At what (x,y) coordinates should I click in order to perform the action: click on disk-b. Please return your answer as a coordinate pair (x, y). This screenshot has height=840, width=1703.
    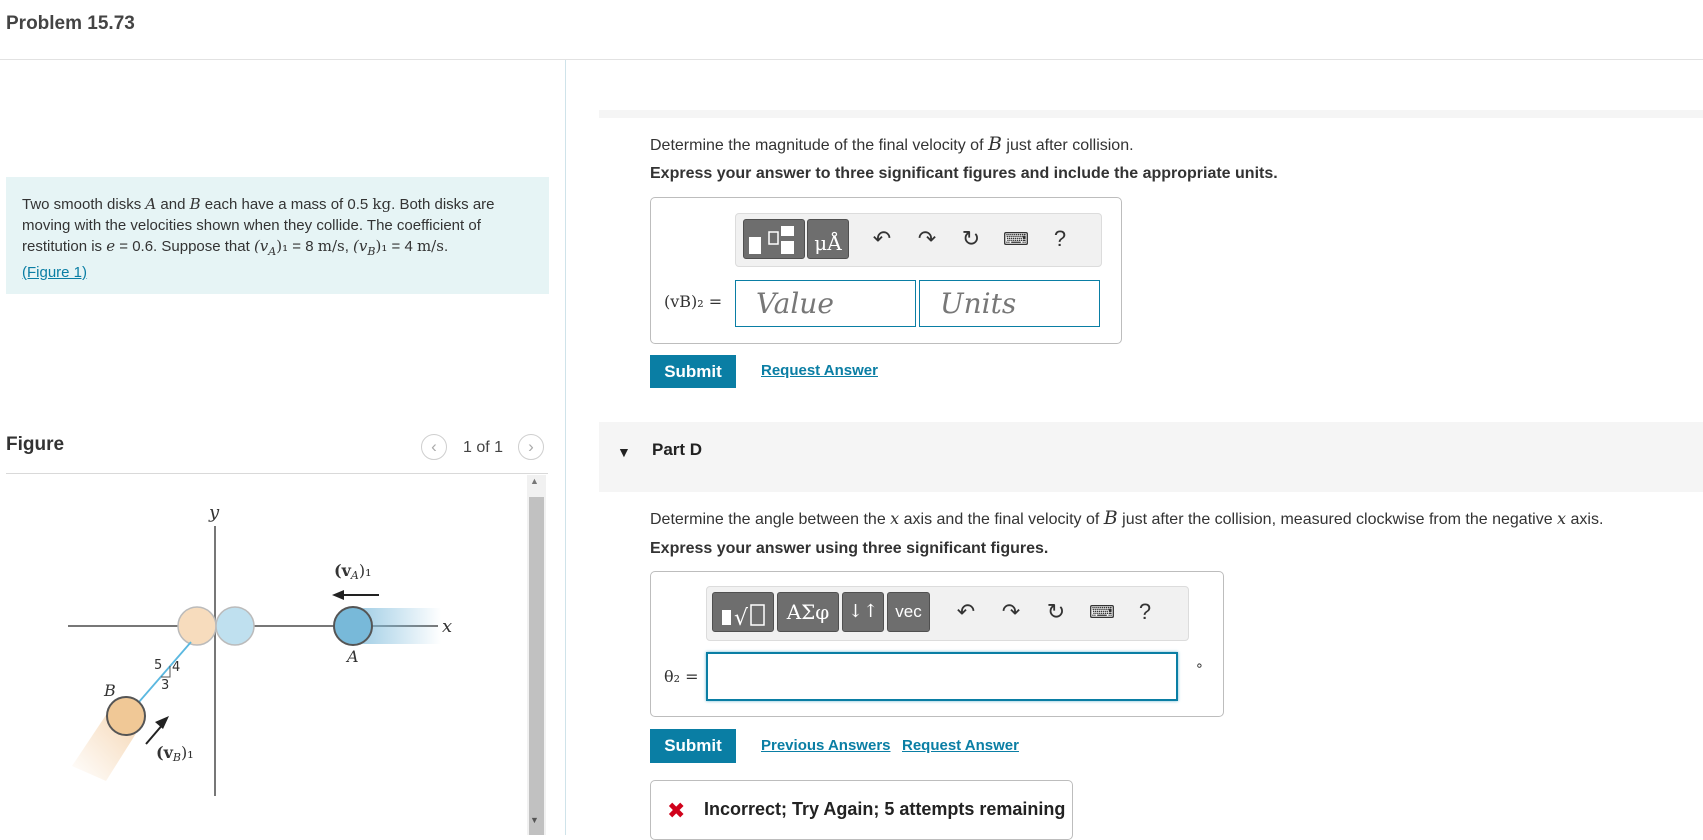
    Looking at the image, I should click on (126, 716).